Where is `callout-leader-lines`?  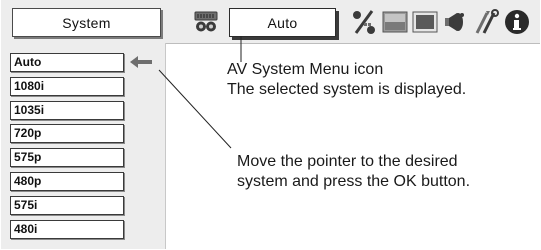 callout-leader-lines is located at coordinates (200, 92).